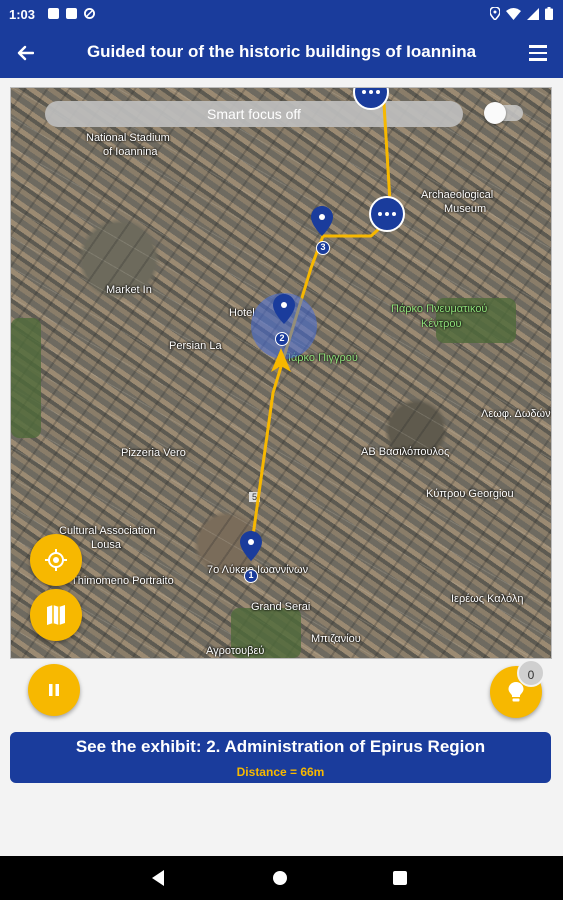 Image resolution: width=563 pixels, height=900 pixels. What do you see at coordinates (538, 46) in the screenshot?
I see `hamburger-menu-icon` at bounding box center [538, 46].